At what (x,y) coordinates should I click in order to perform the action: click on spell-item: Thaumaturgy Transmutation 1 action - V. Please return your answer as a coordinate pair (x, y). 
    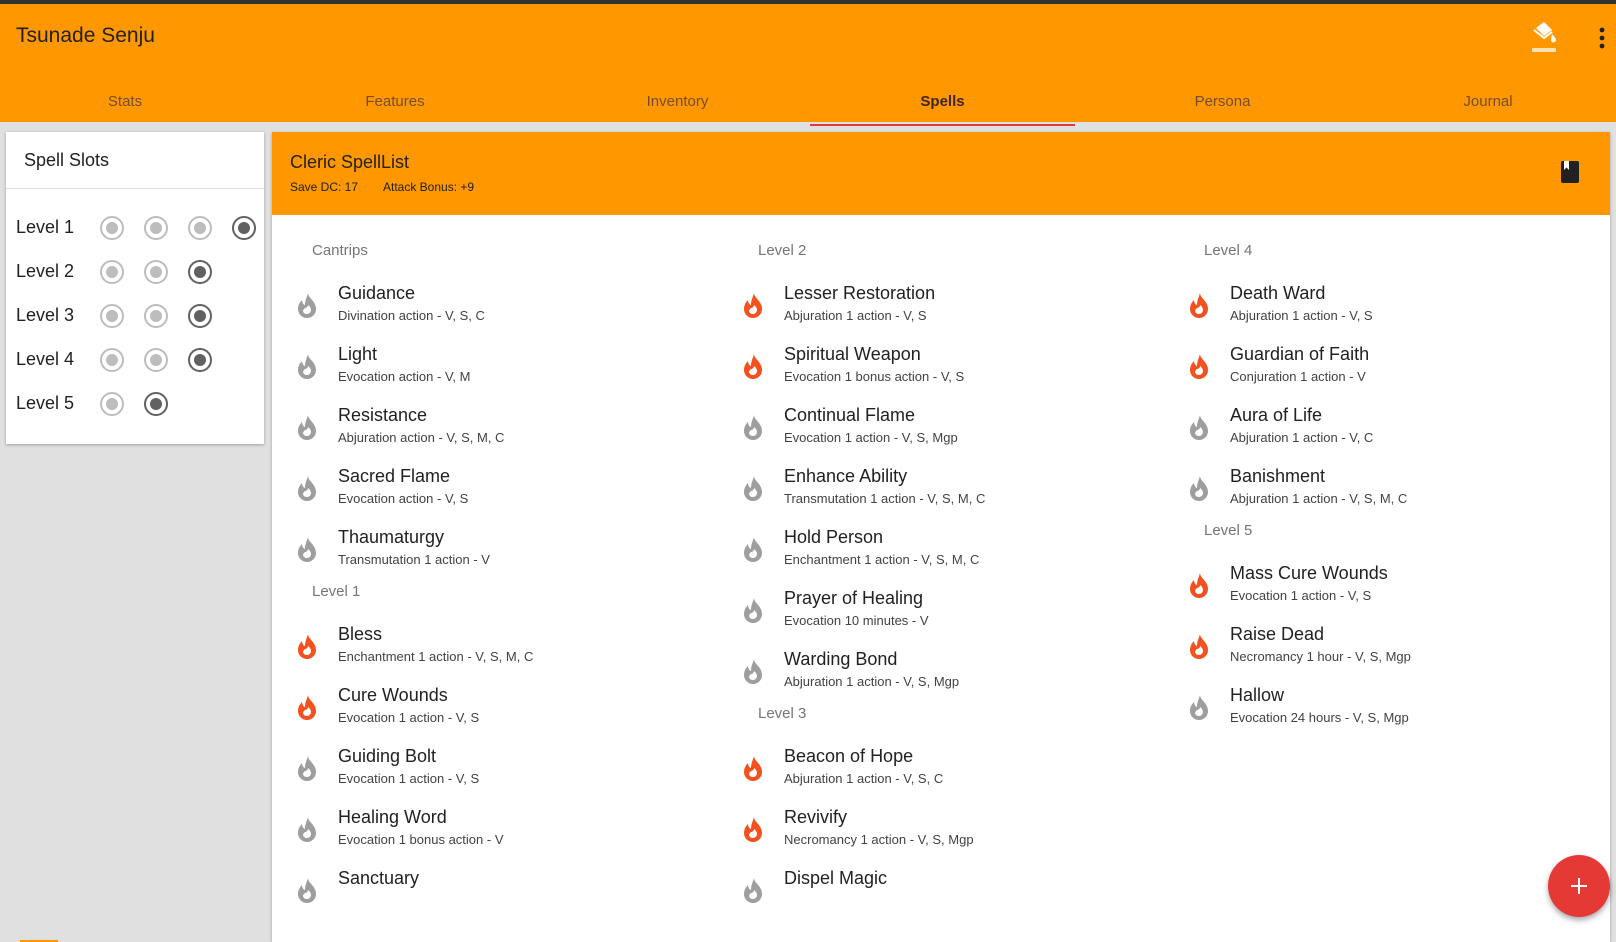
    Looking at the image, I should click on (495, 551).